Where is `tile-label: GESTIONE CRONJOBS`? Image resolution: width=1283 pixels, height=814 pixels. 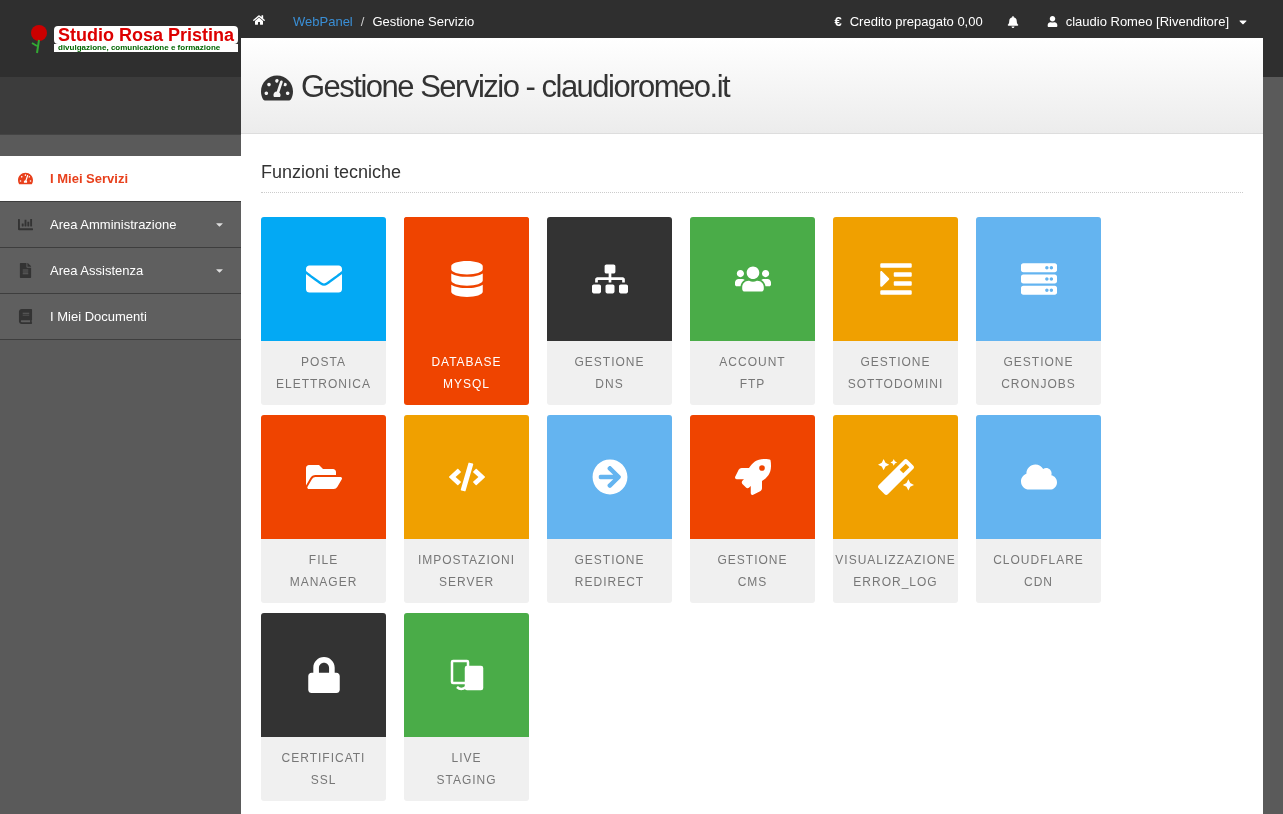
tile-label: GESTIONE CRONJOBS is located at coordinates (1038, 373).